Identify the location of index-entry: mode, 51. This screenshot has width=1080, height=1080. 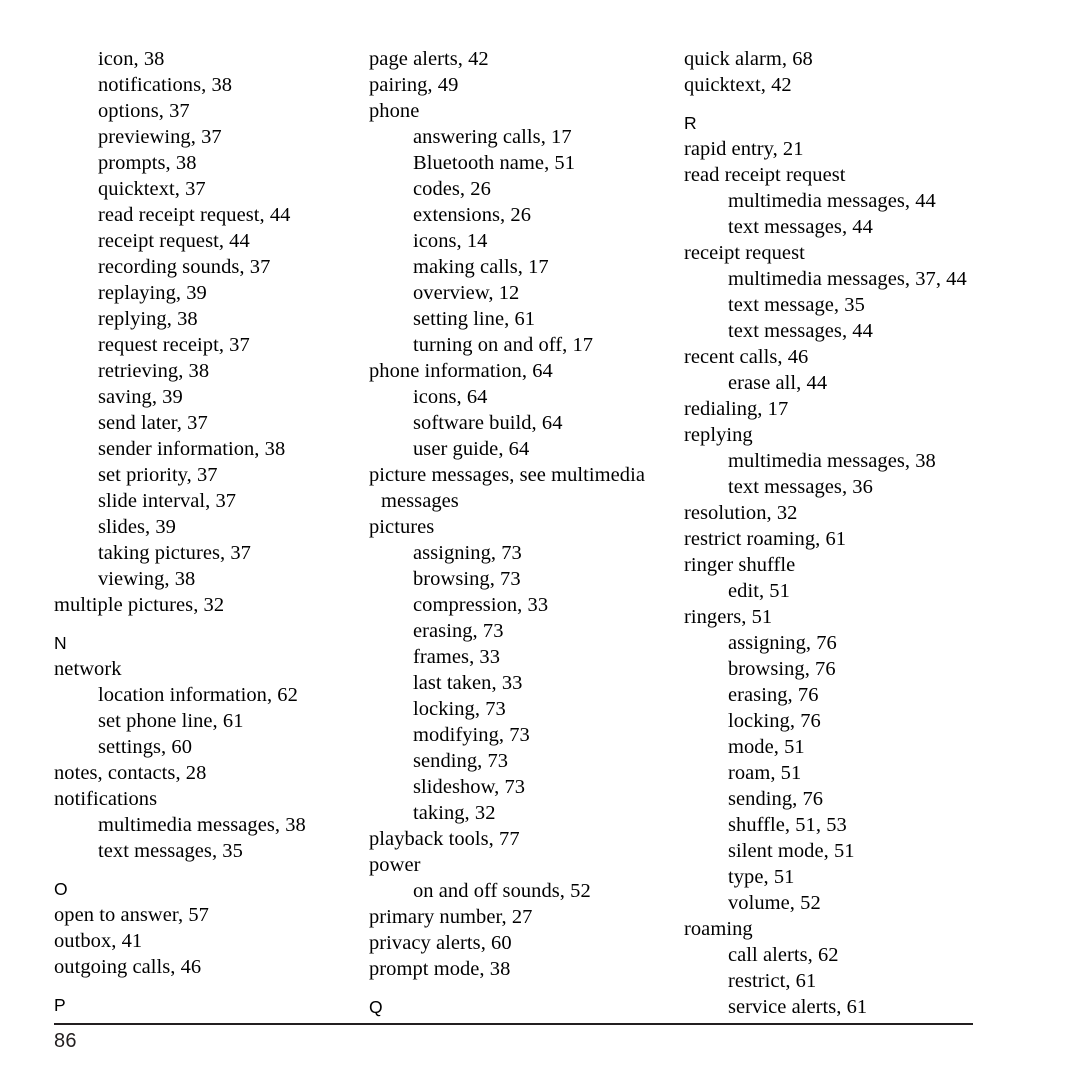
(766, 747).